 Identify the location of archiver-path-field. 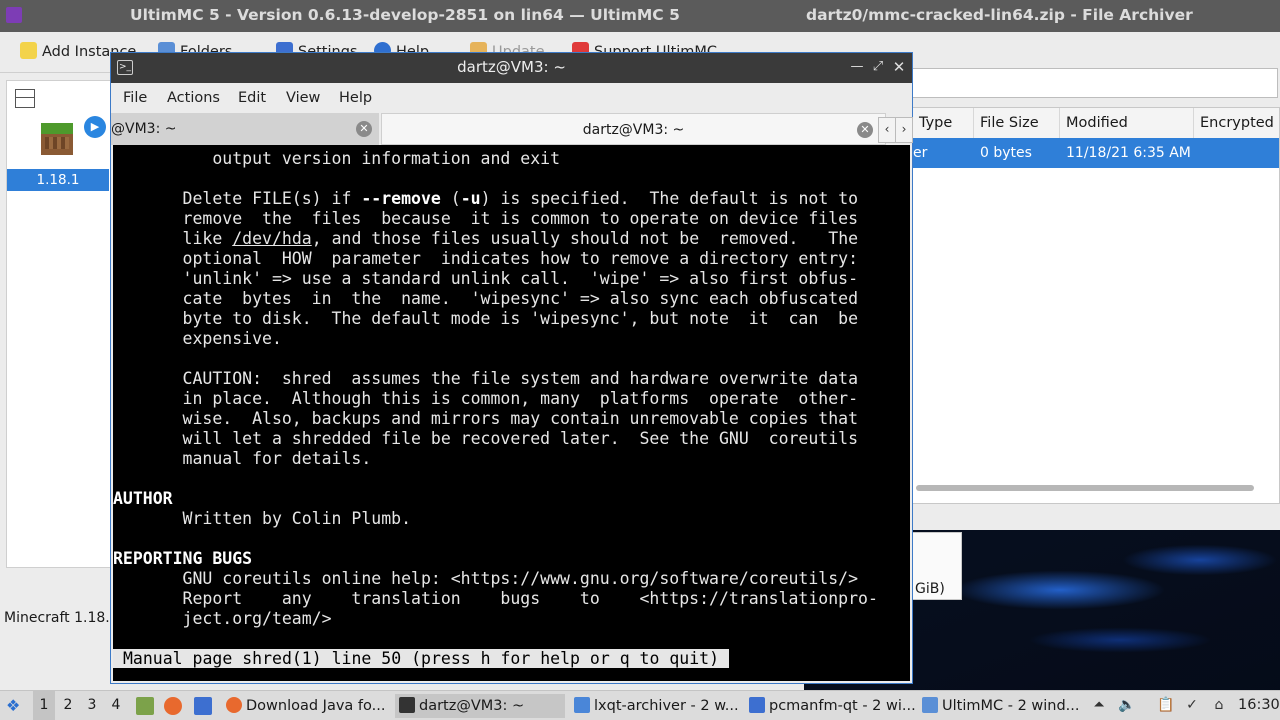
(1095, 83).